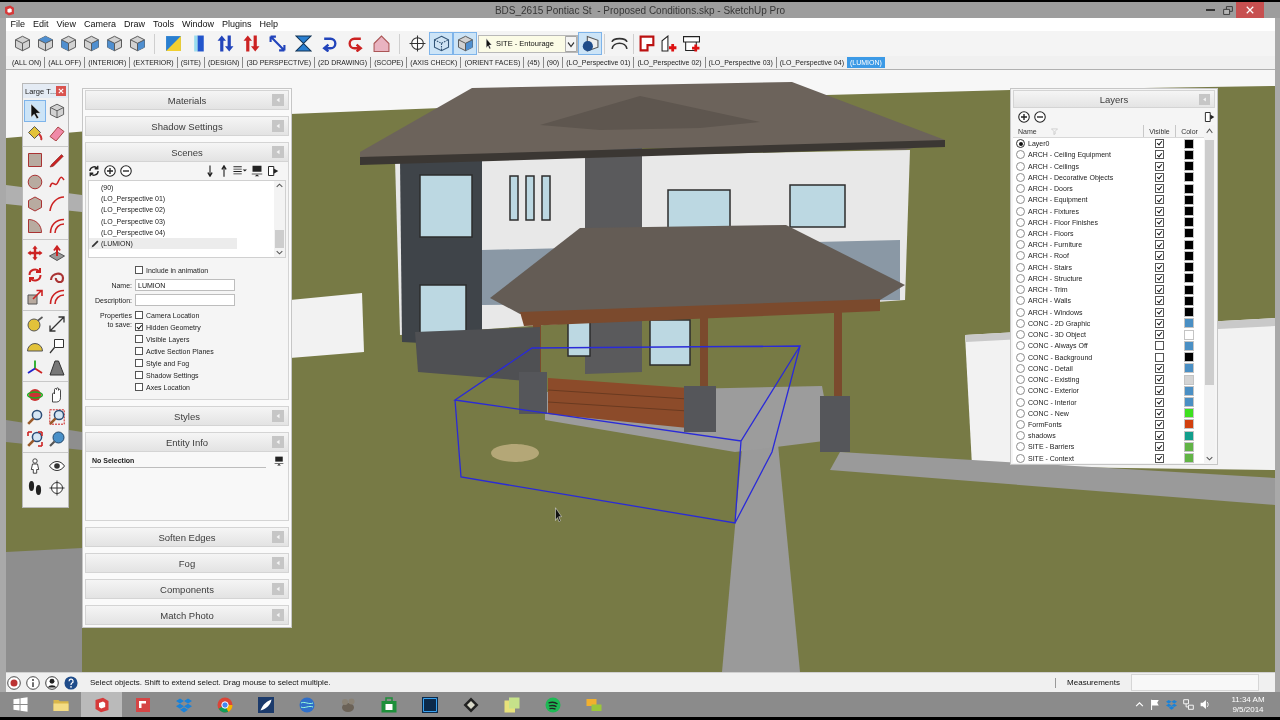 The width and height of the screenshot is (1280, 720). Describe the element at coordinates (33, 682) in the screenshot. I see `info-icon` at that location.